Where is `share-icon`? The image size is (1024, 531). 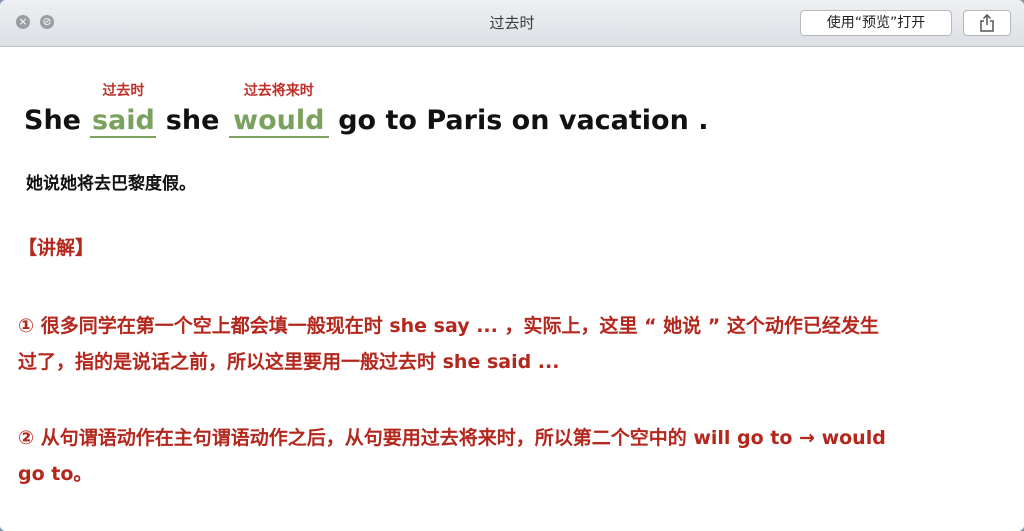 share-icon is located at coordinates (987, 22).